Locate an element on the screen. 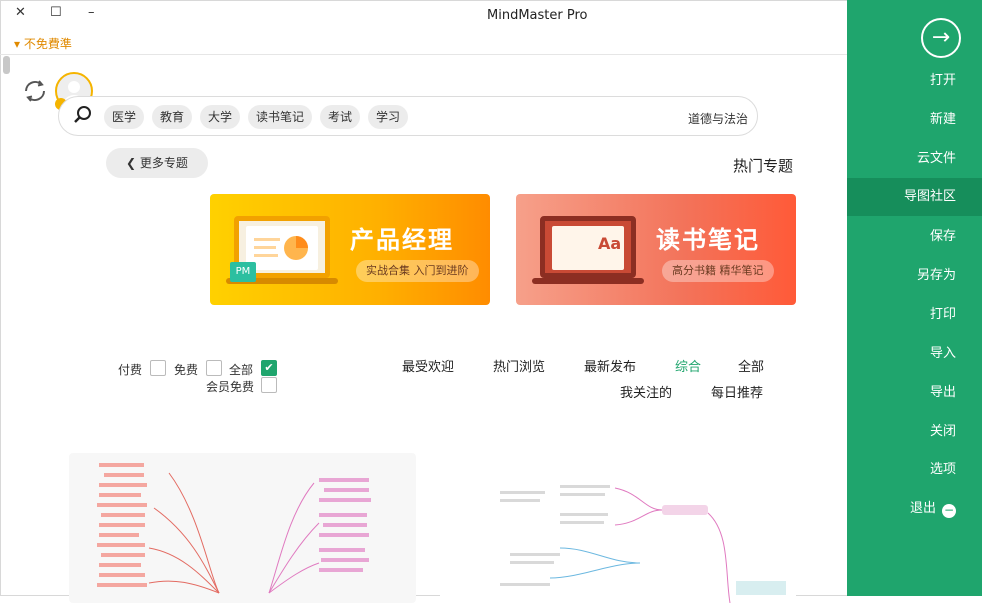 The height and width of the screenshot is (603, 982). laptop-base is located at coordinates (588, 281).